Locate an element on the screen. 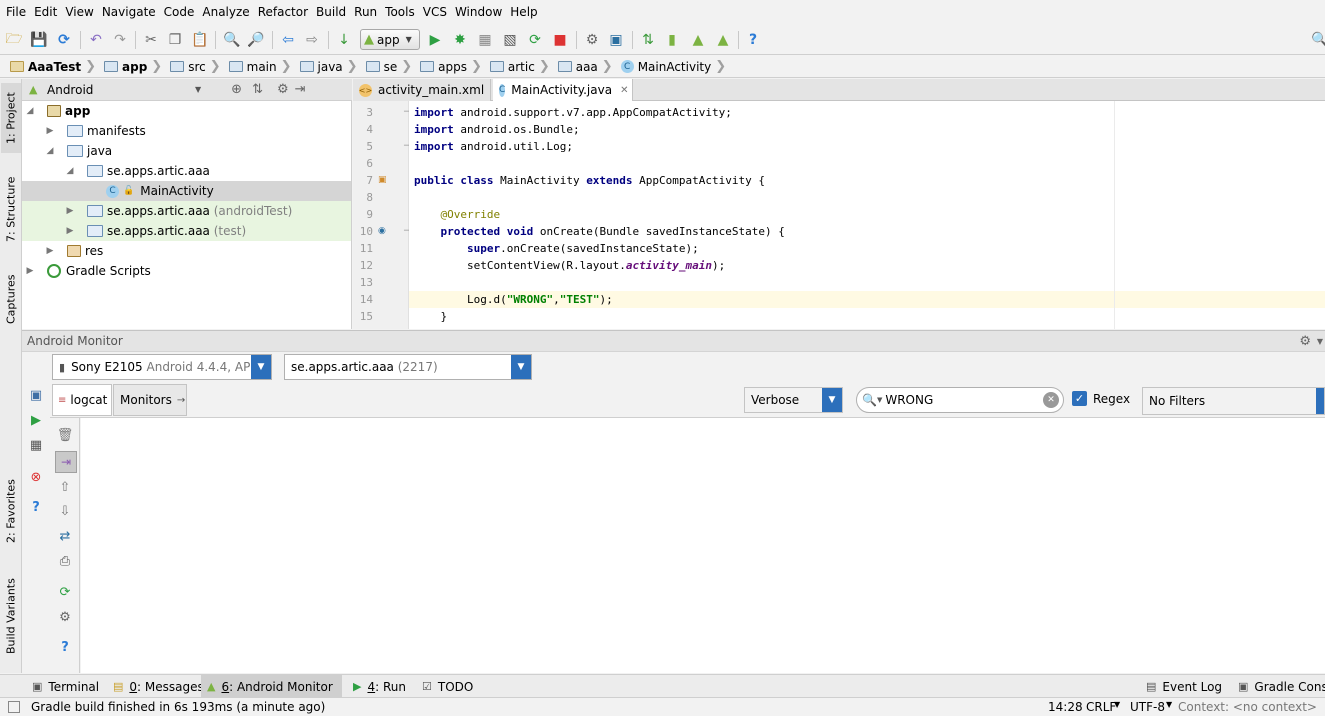  menu-code: Code is located at coordinates (179, 12).